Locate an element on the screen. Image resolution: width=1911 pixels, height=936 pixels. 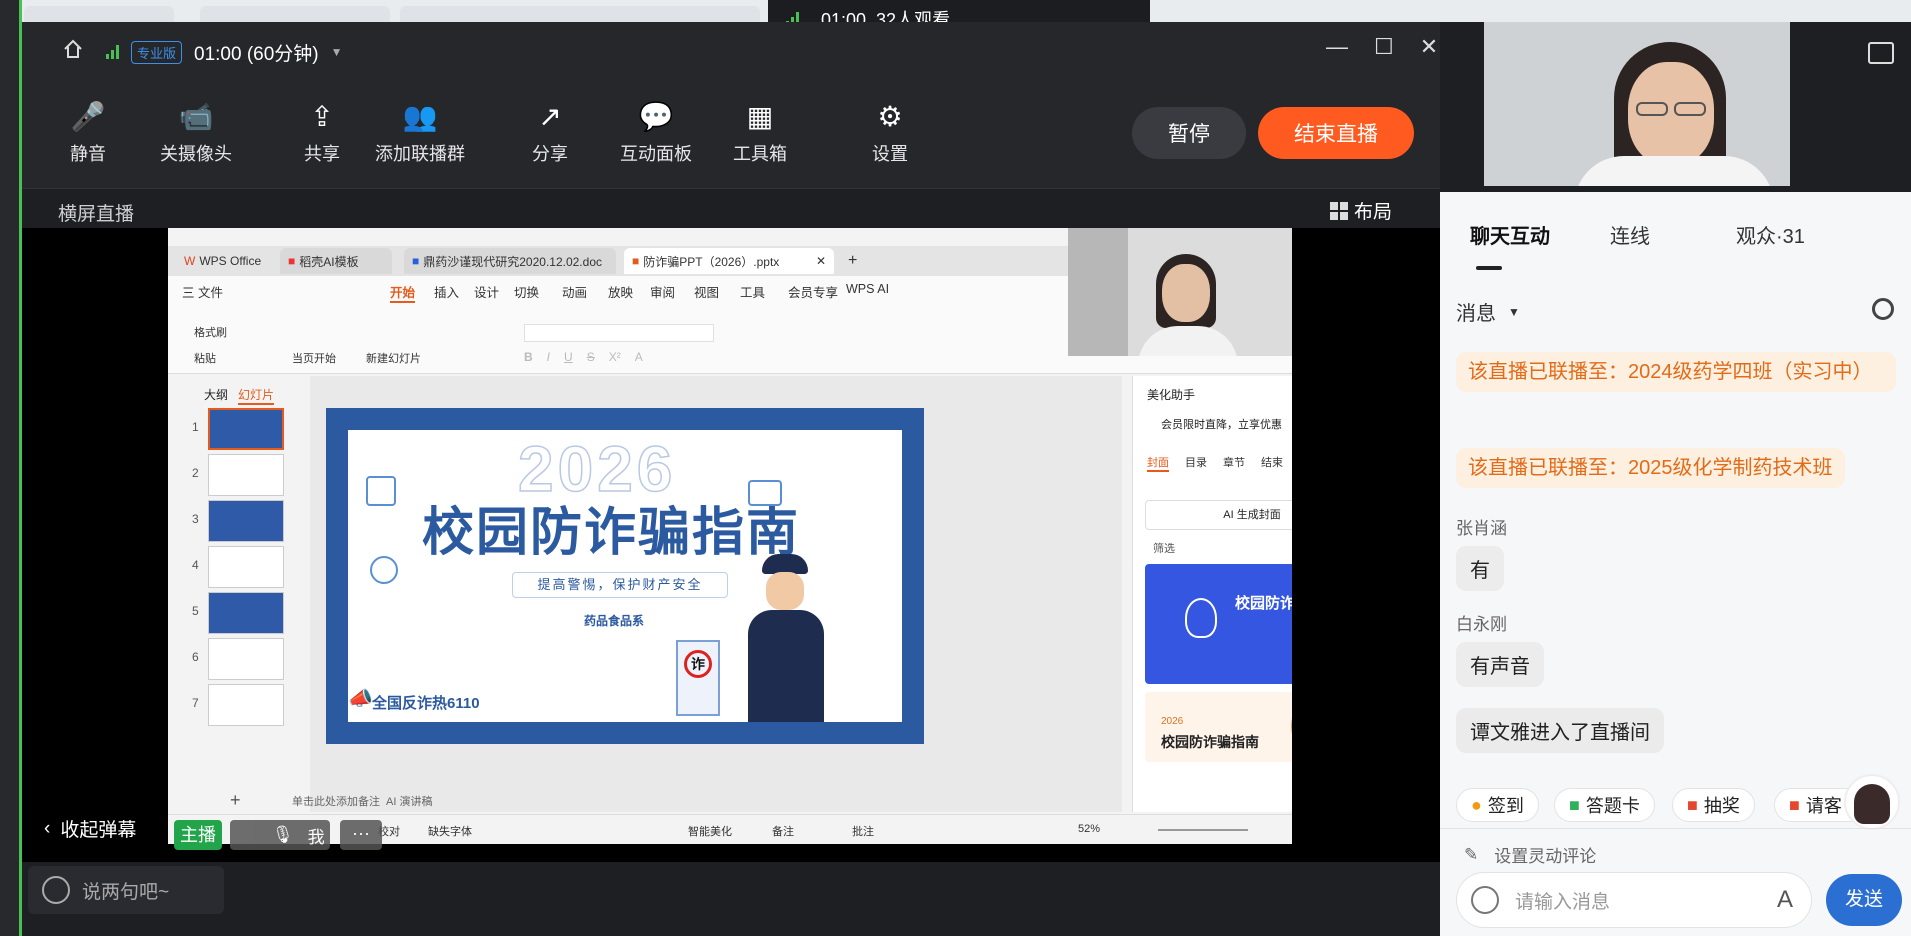
zoom-slider is located at coordinates (1203, 830).